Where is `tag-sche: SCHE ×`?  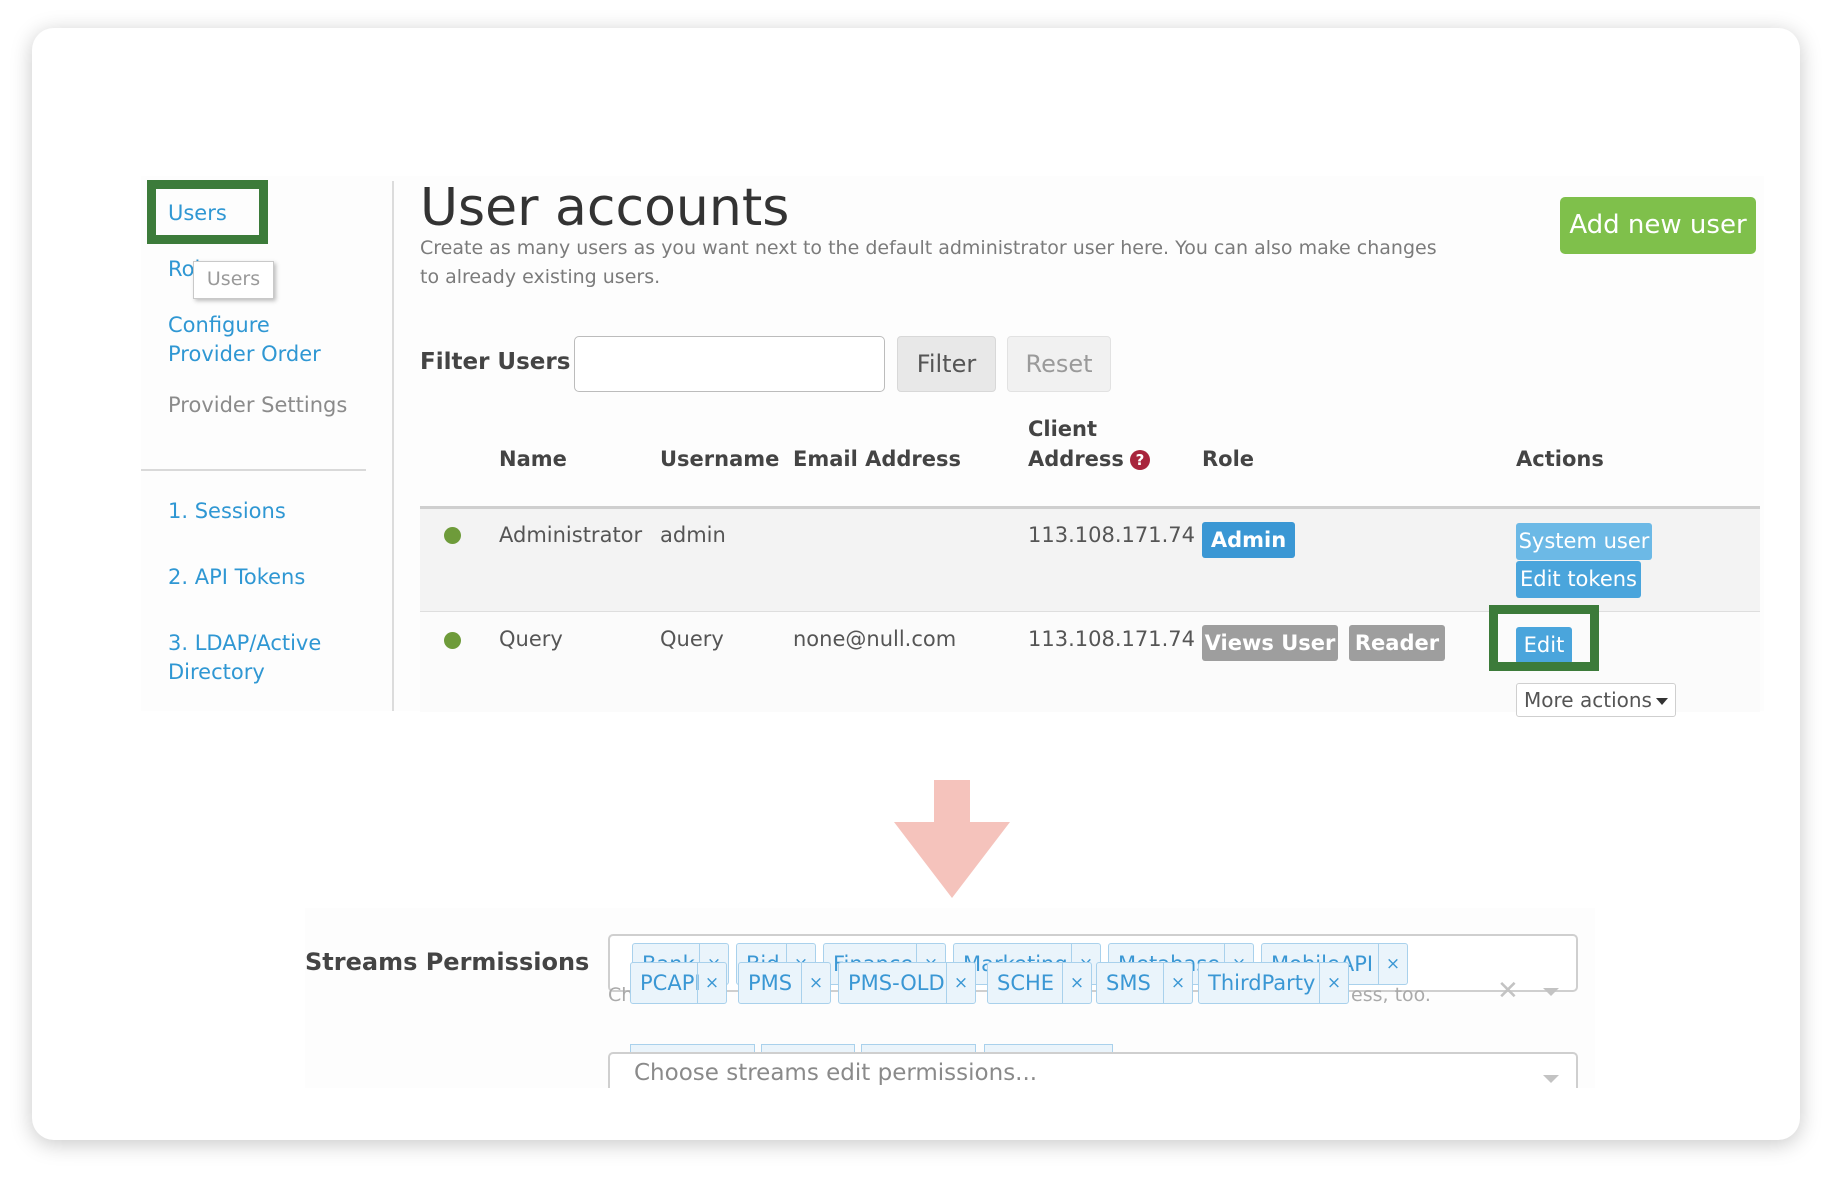
tag-sche: SCHE × is located at coordinates (1039, 983).